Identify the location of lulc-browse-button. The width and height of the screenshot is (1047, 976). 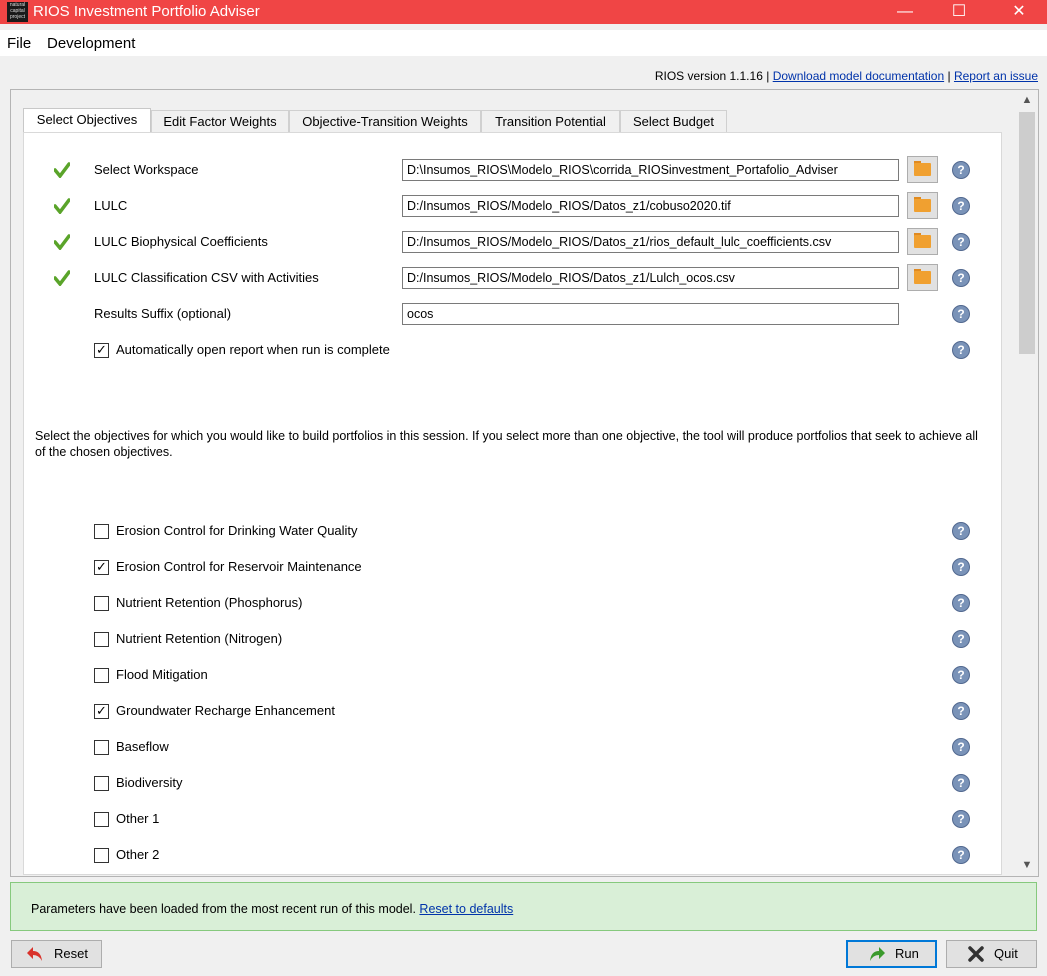
(922, 205).